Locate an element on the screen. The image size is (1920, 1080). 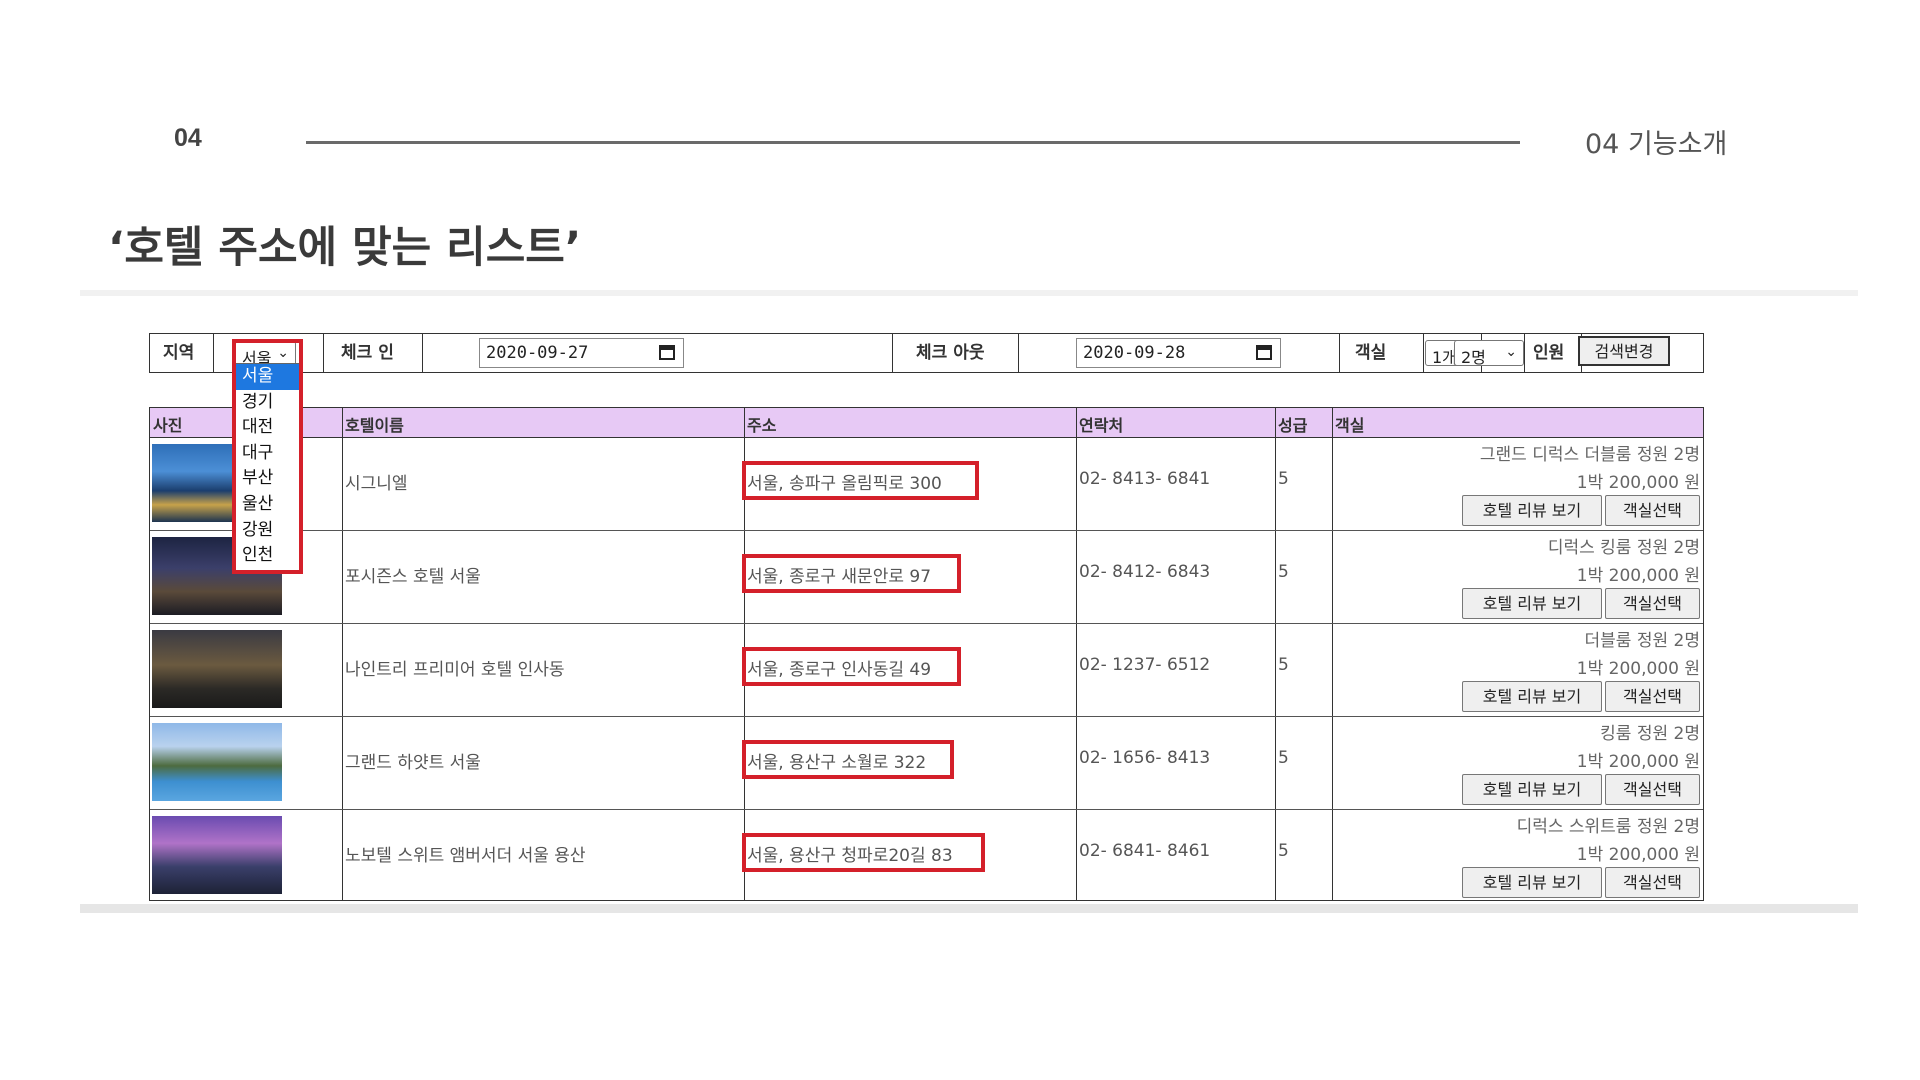
room-type: 킹룸 정원 2명 is located at coordinates (1650, 734).